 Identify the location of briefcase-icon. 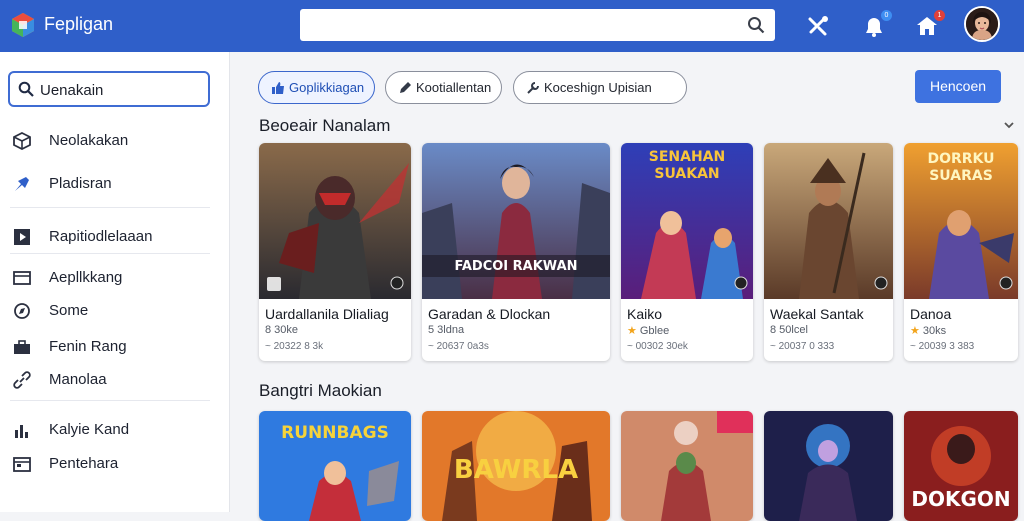
(22, 347).